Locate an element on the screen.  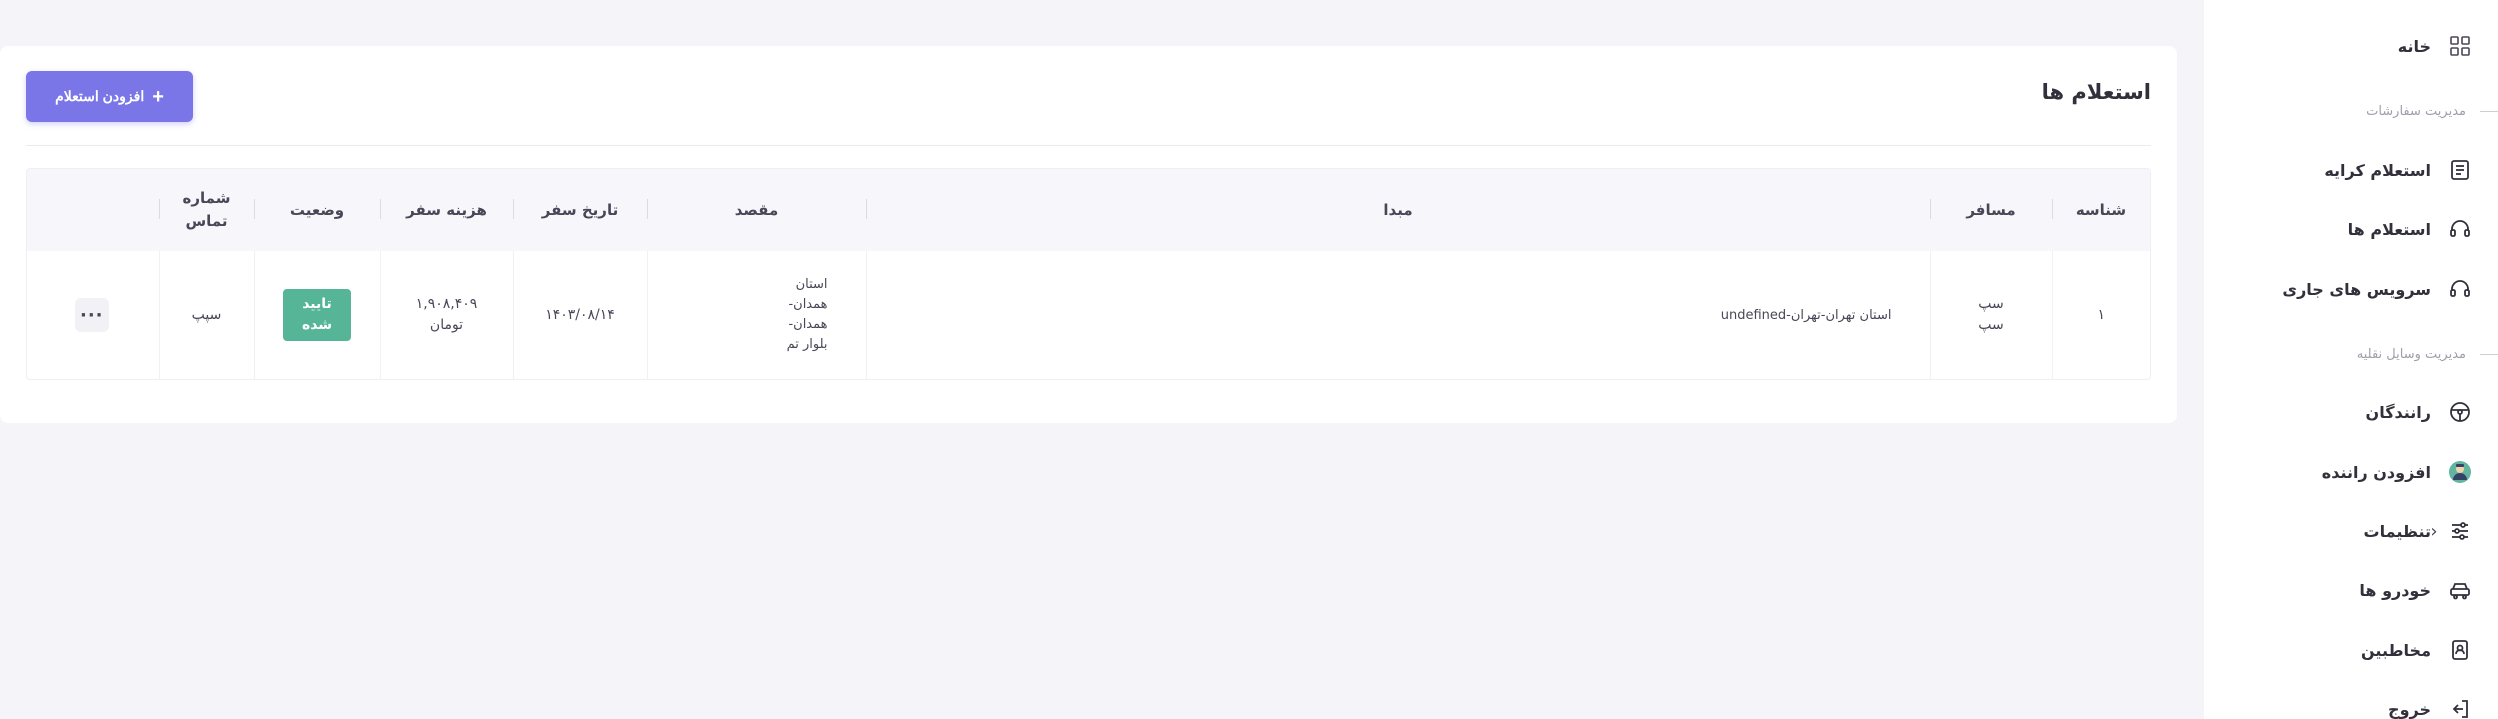
sidebar-item-home: خانه is located at coordinates (2351, 46).